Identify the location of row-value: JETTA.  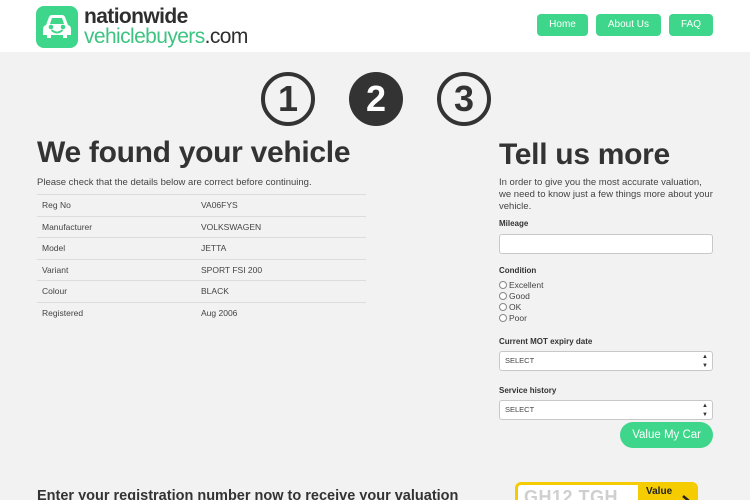
(283, 248).